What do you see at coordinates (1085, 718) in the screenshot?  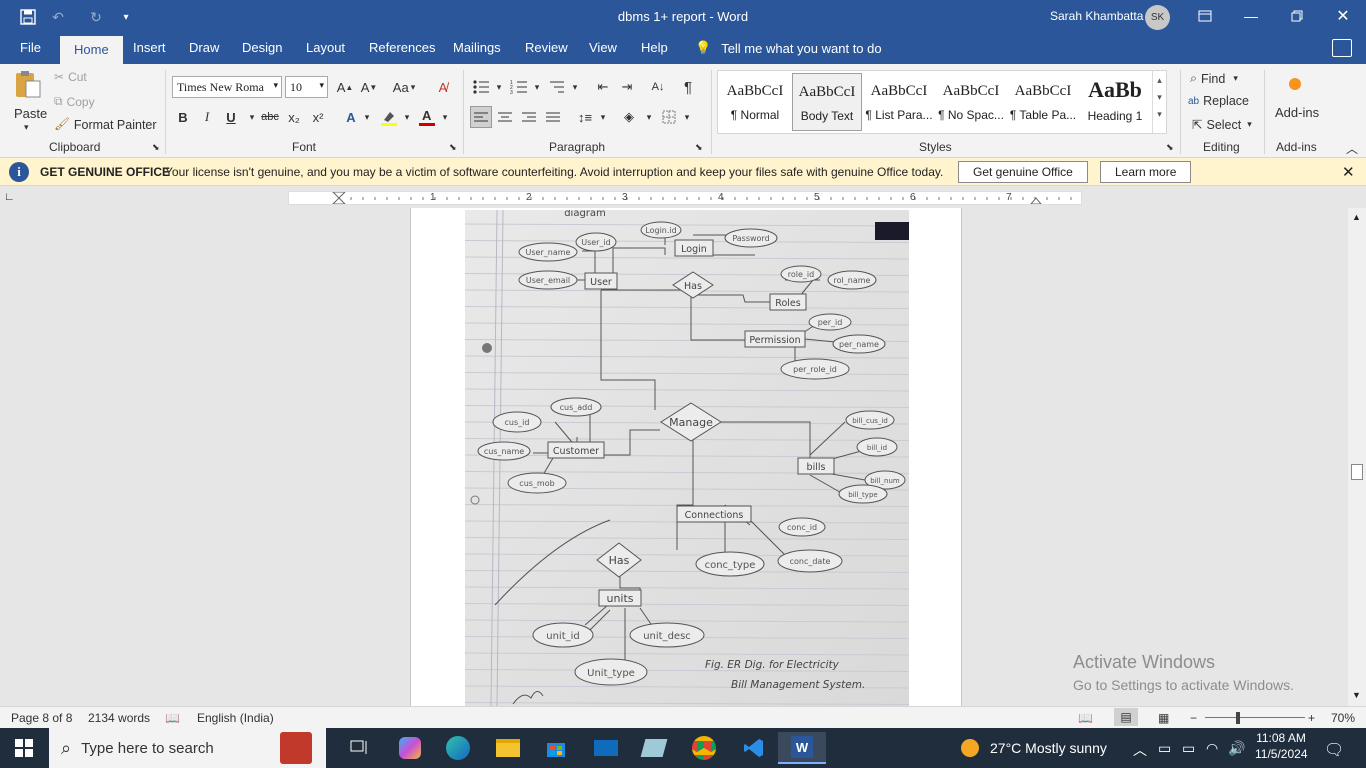 I see `read-mode-icon: 📖` at bounding box center [1085, 718].